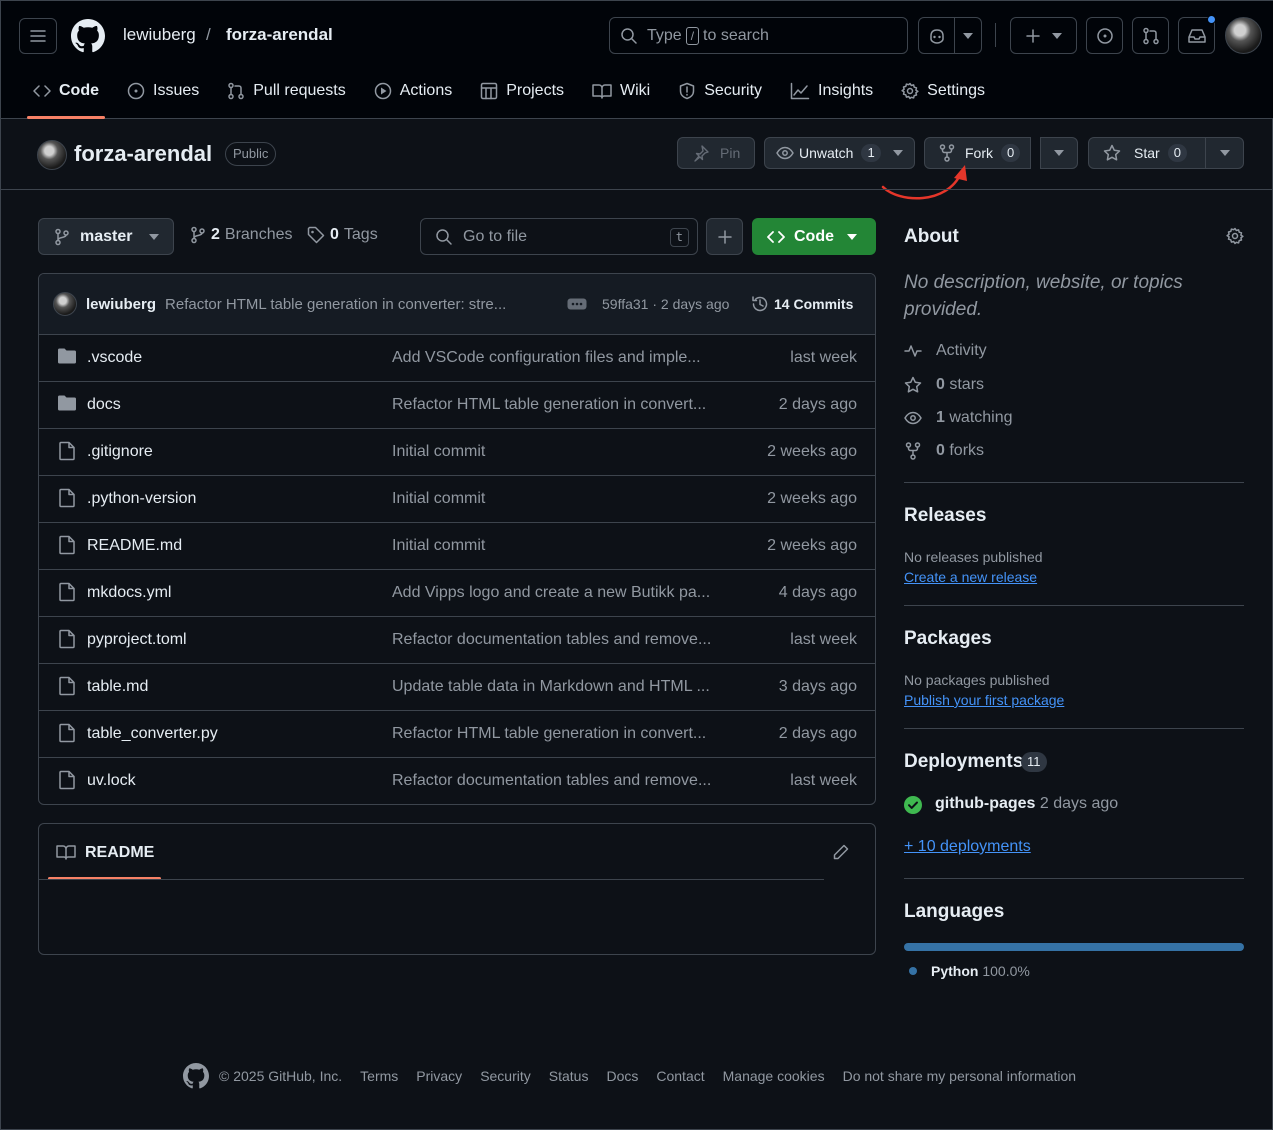 This screenshot has width=1273, height=1130. Describe the element at coordinates (958, 418) in the screenshot. I see `watching-link: 1 watching` at that location.